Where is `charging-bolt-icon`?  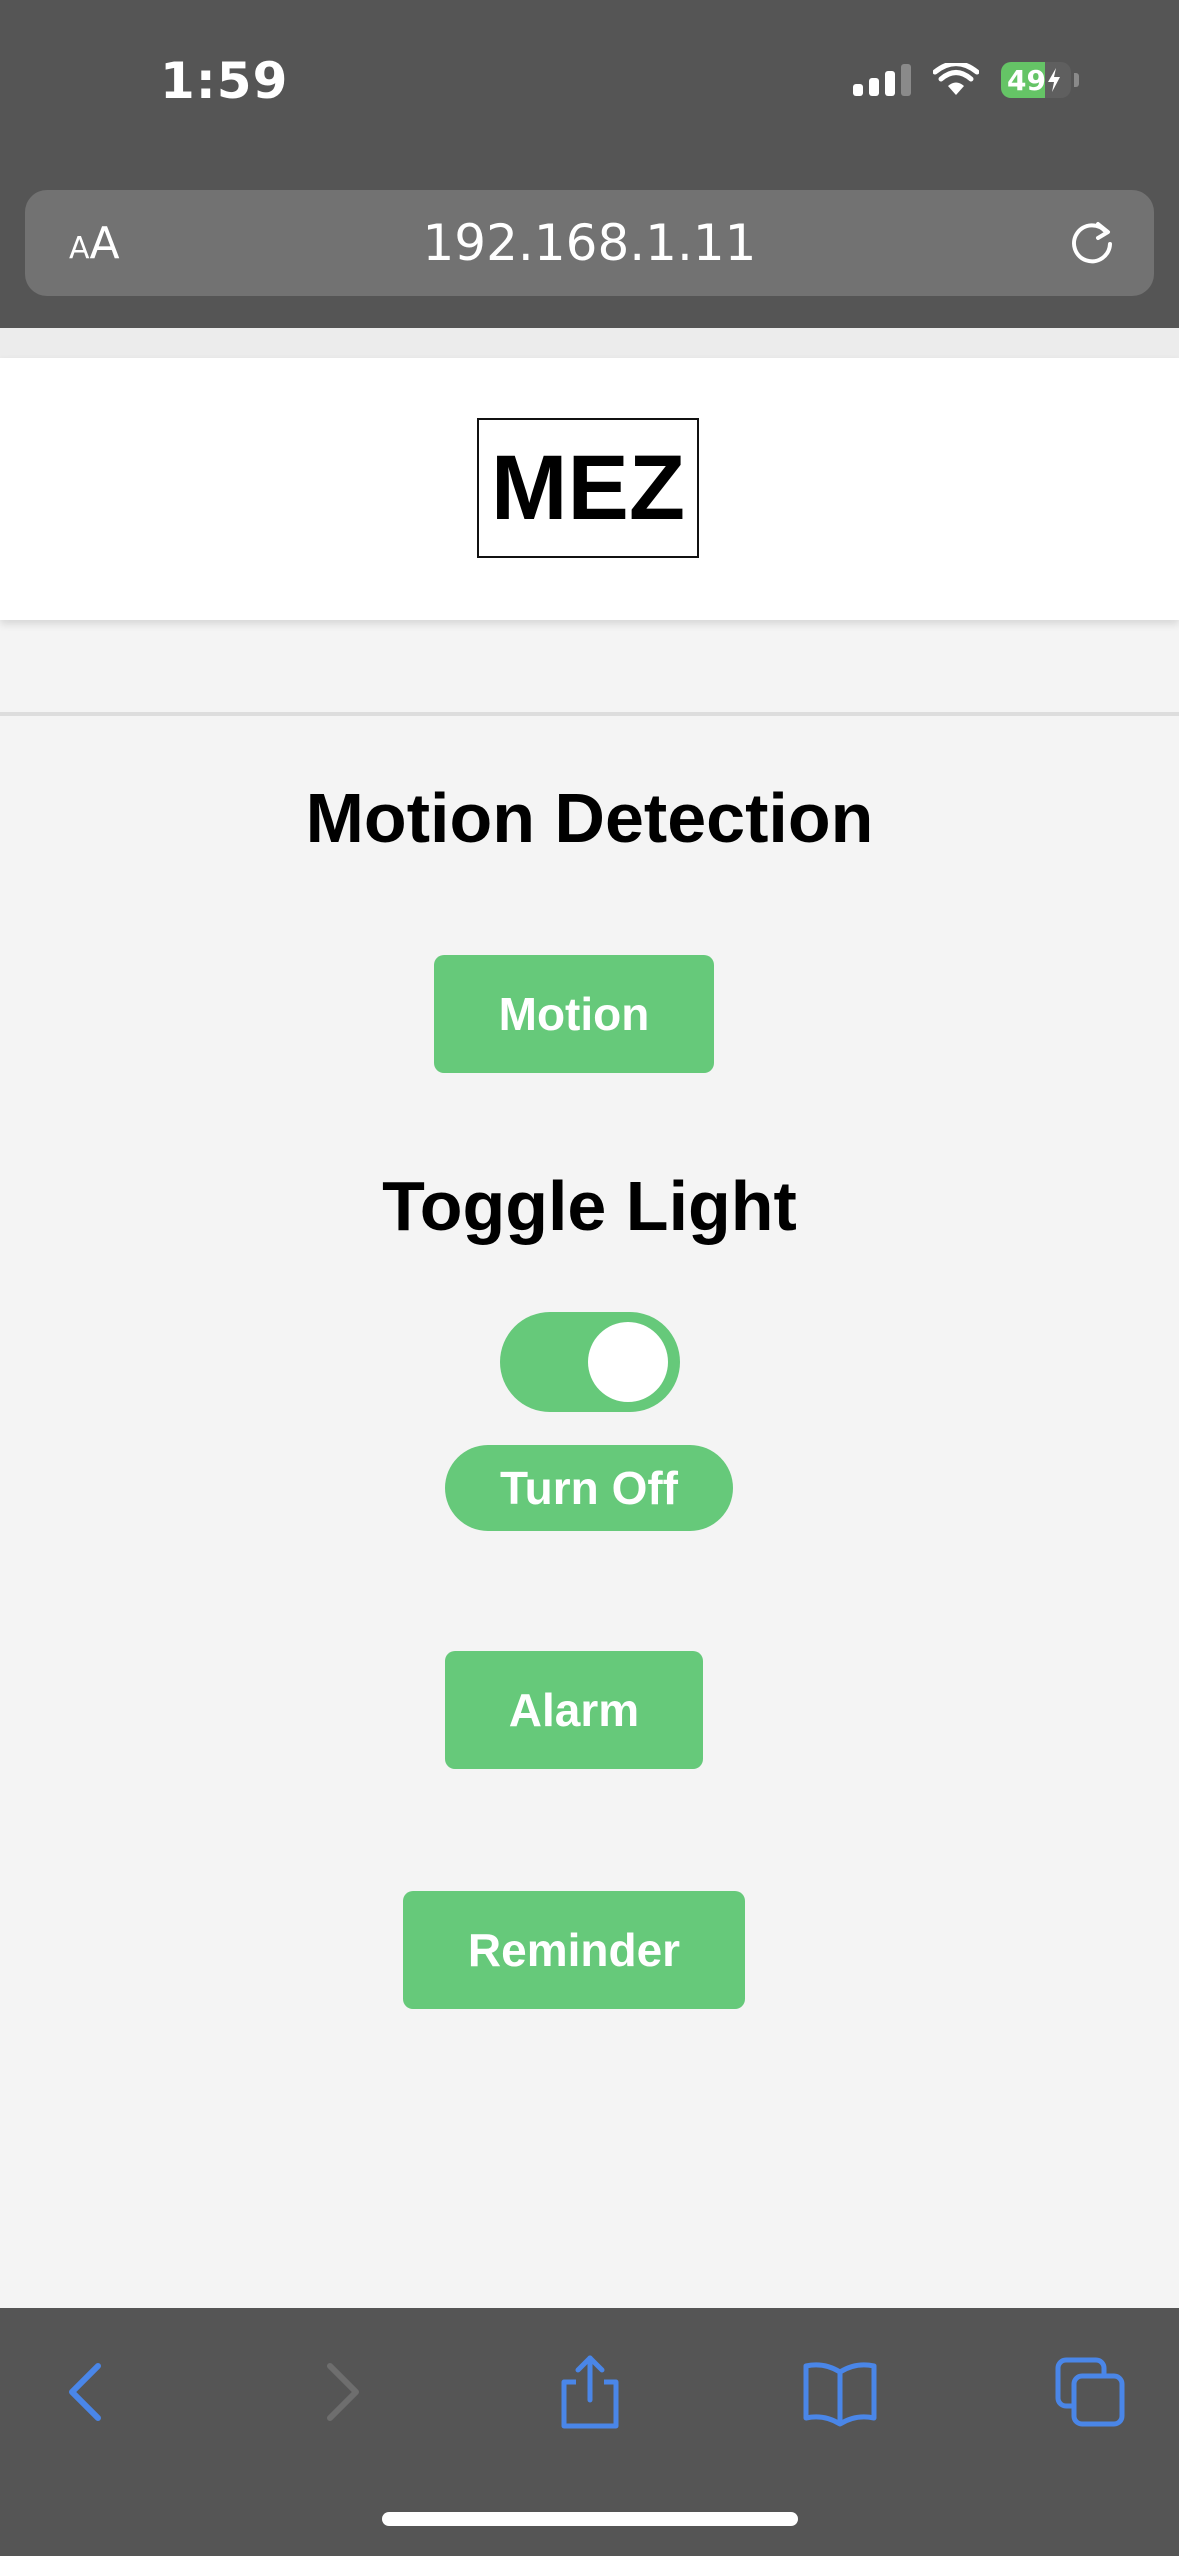
charging-bolt-icon is located at coordinates (1053, 80).